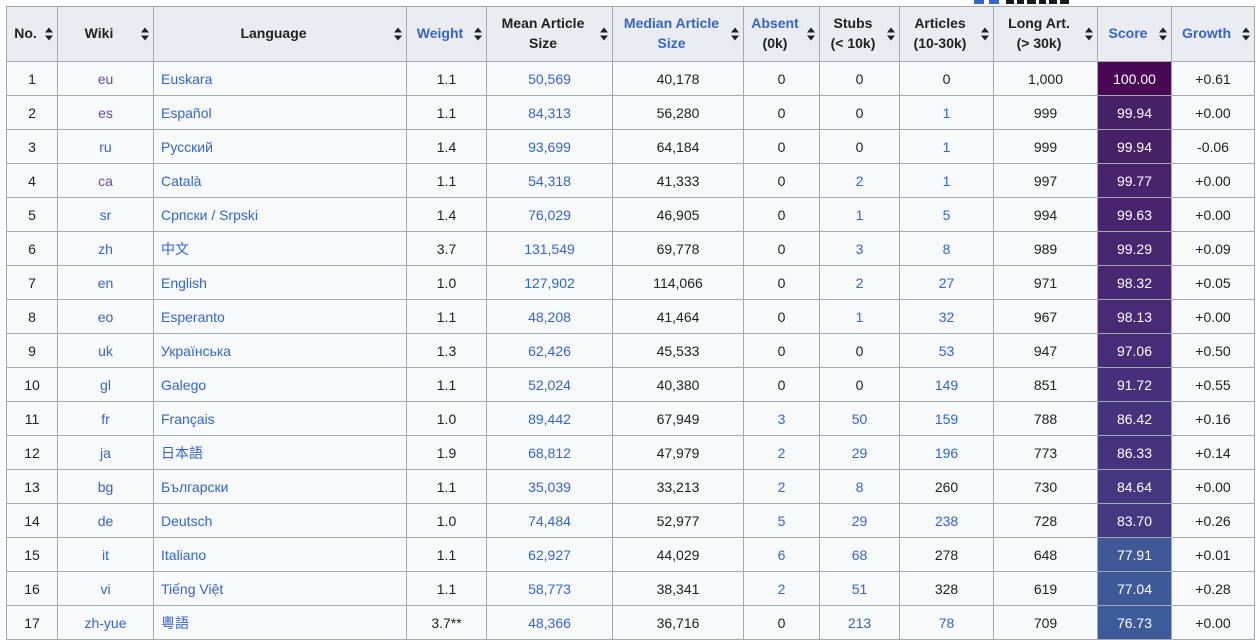  What do you see at coordinates (859, 623) in the screenshot?
I see `stubs-count-link: 213` at bounding box center [859, 623].